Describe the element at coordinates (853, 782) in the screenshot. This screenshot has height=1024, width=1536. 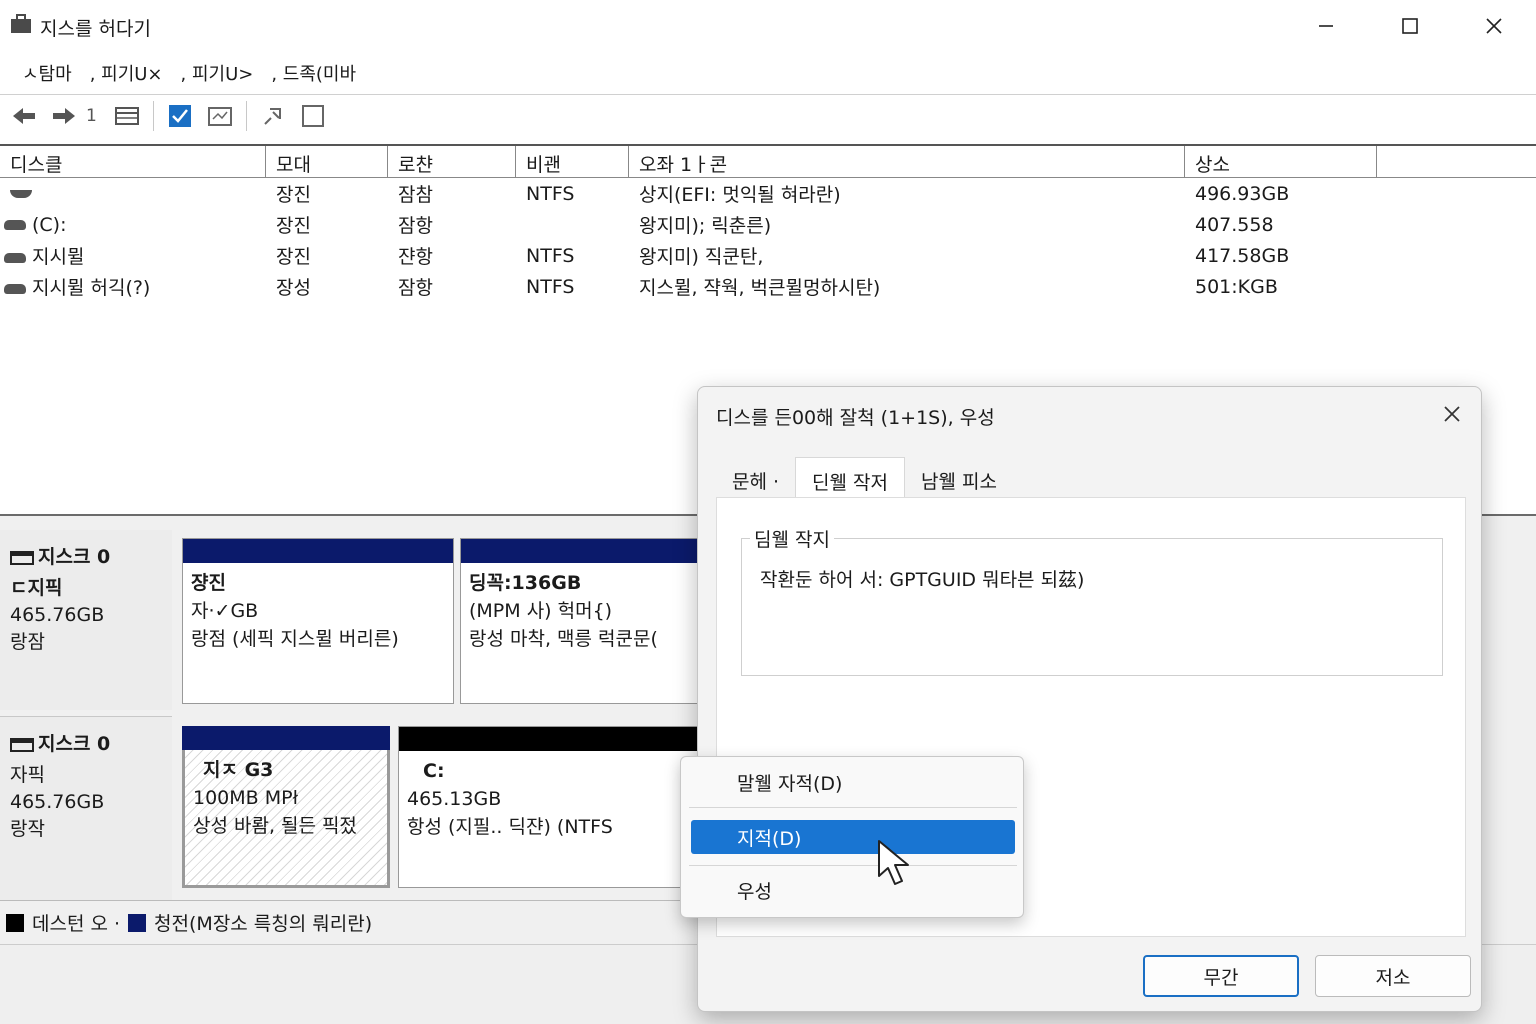
I see `context-menu-item-1: 말웰 자적(D)` at that location.